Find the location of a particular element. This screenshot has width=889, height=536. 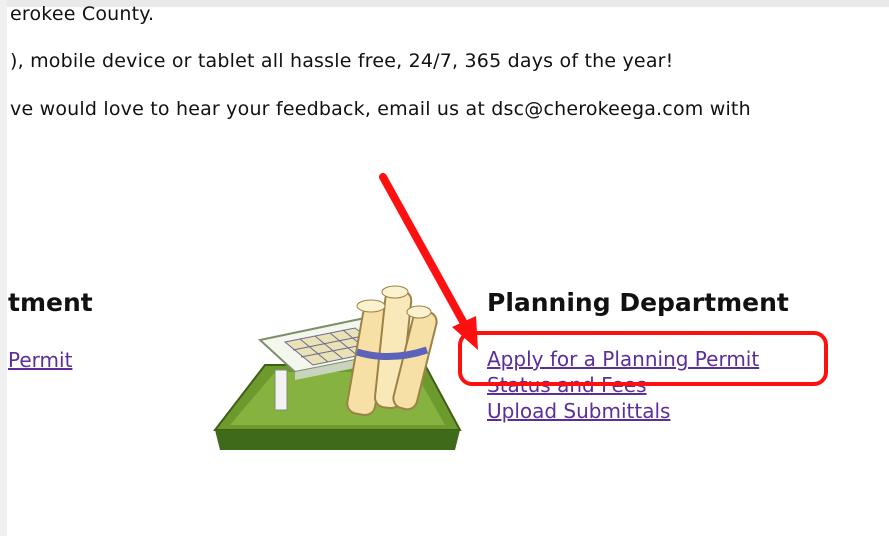

highlight-box is located at coordinates (643, 358).